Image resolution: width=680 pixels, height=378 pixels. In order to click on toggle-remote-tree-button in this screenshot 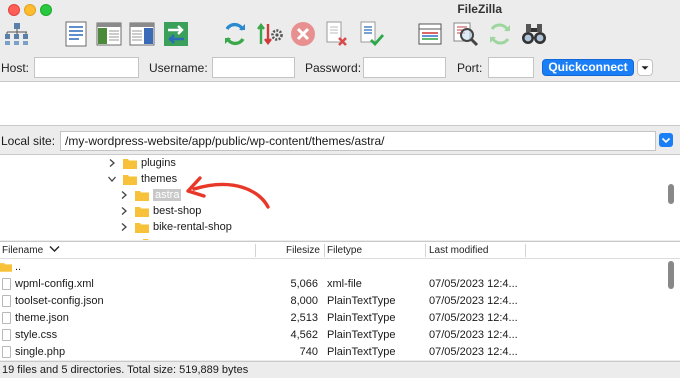, I will do `click(142, 34)`.